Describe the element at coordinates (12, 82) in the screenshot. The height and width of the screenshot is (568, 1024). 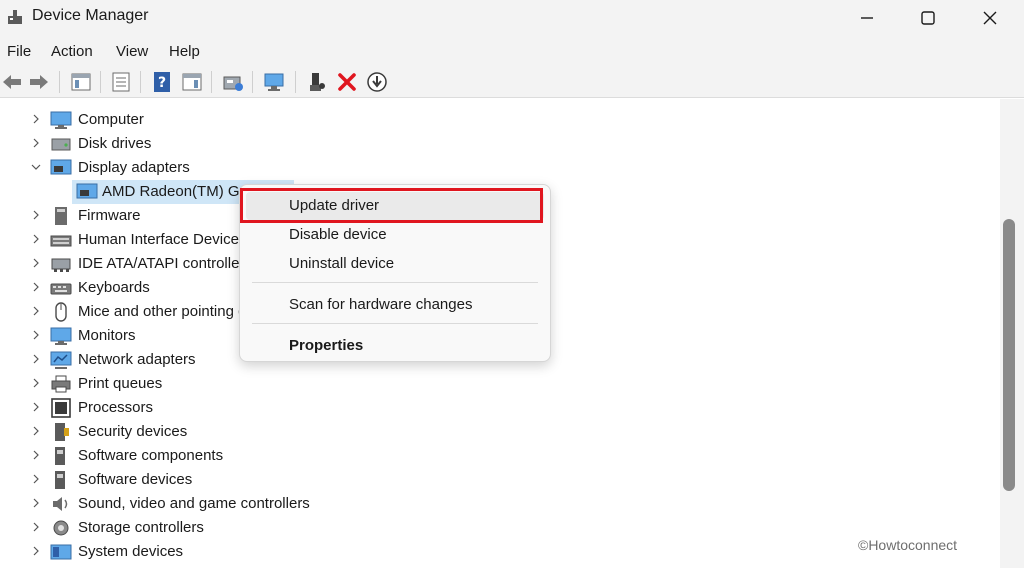
I see `back-arrow-icon` at that location.